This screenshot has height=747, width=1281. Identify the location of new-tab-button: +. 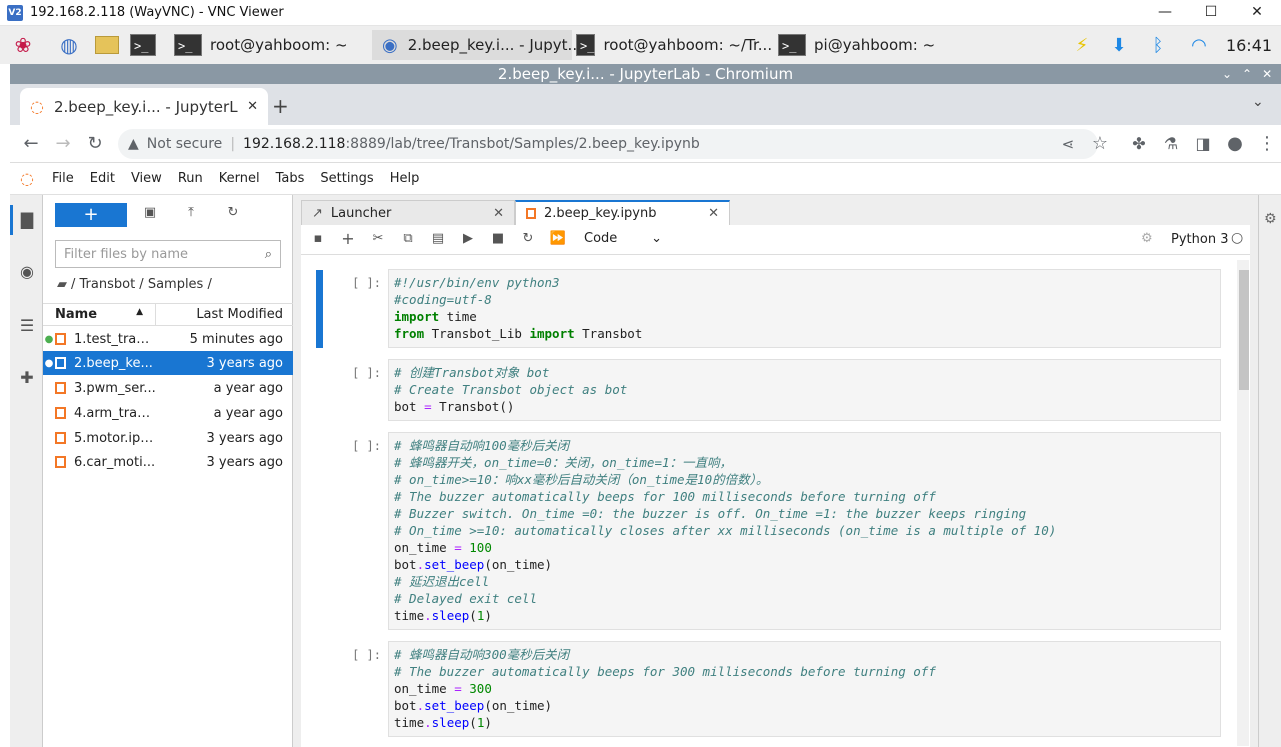
(280, 106).